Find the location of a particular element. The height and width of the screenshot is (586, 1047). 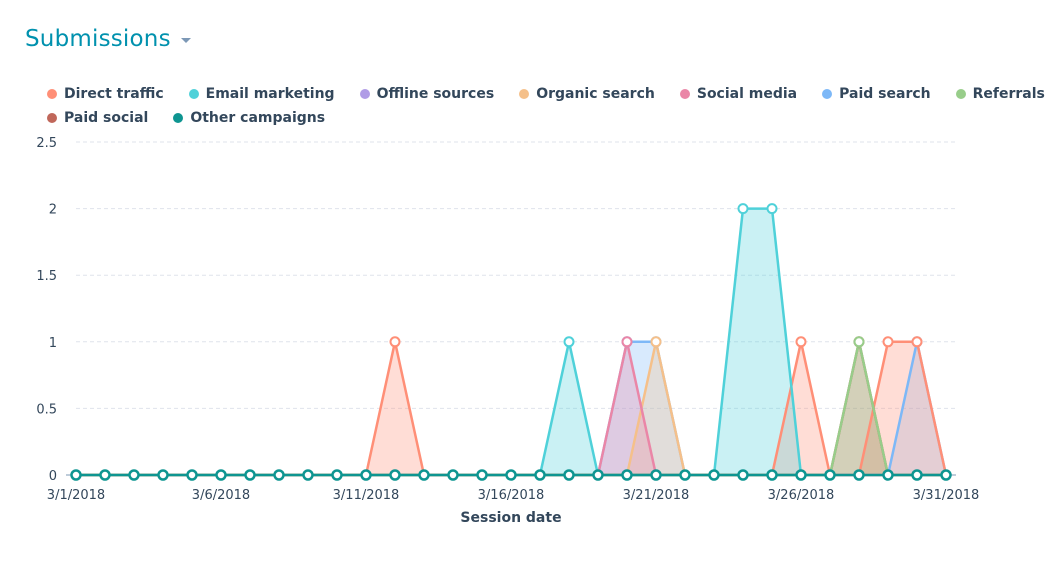

y-tick-label: 1.5 is located at coordinates (46, 276).